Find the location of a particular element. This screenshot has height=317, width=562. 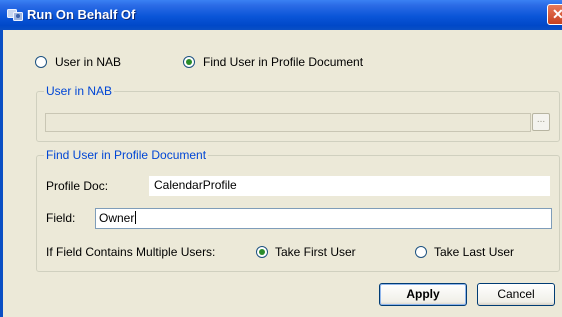

close-button: ✕ is located at coordinates (554, 14).